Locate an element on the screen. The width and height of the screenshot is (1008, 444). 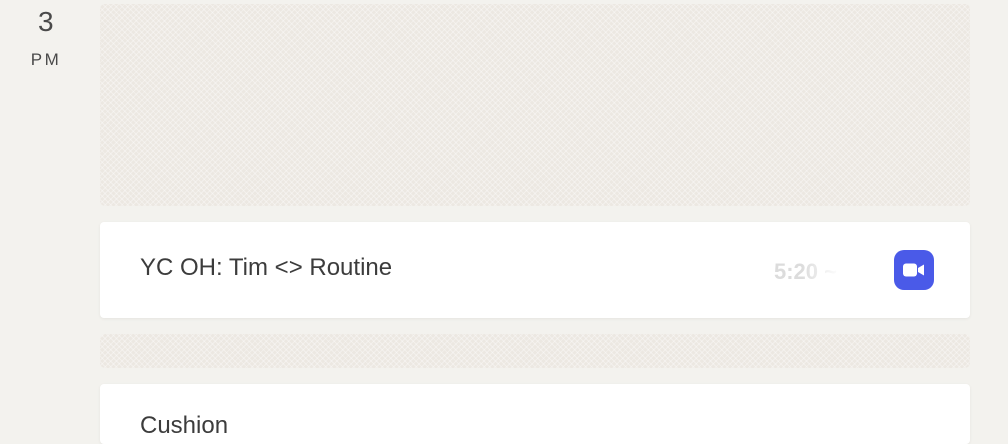
busy-time-block is located at coordinates (535, 351).